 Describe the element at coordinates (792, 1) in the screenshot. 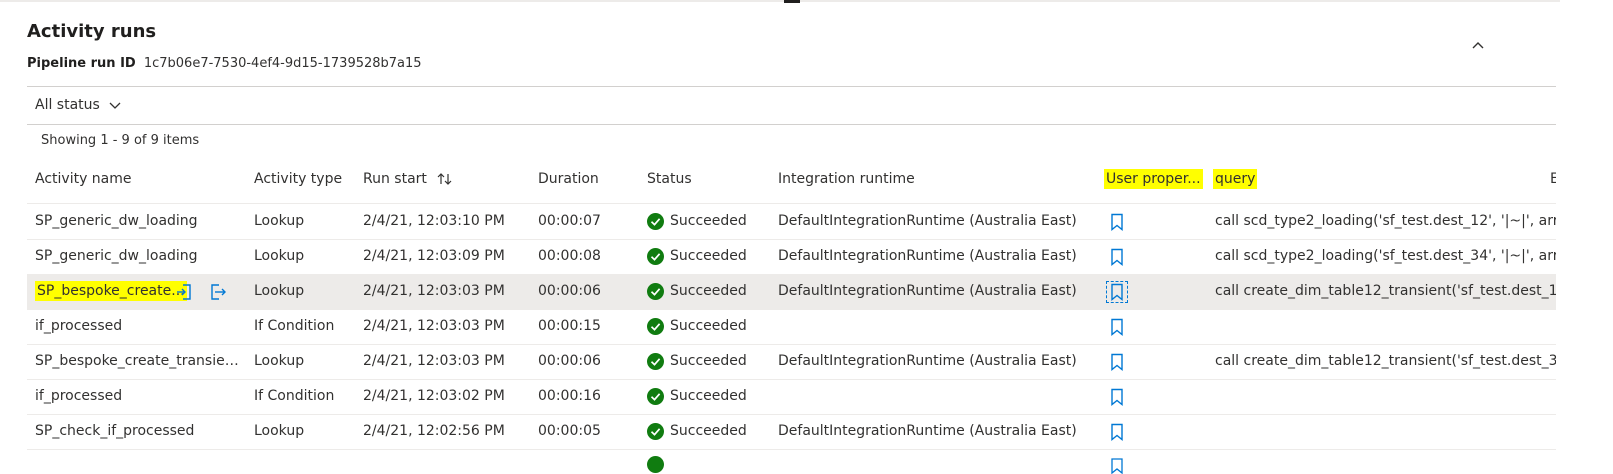

I see `resize-handle` at that location.